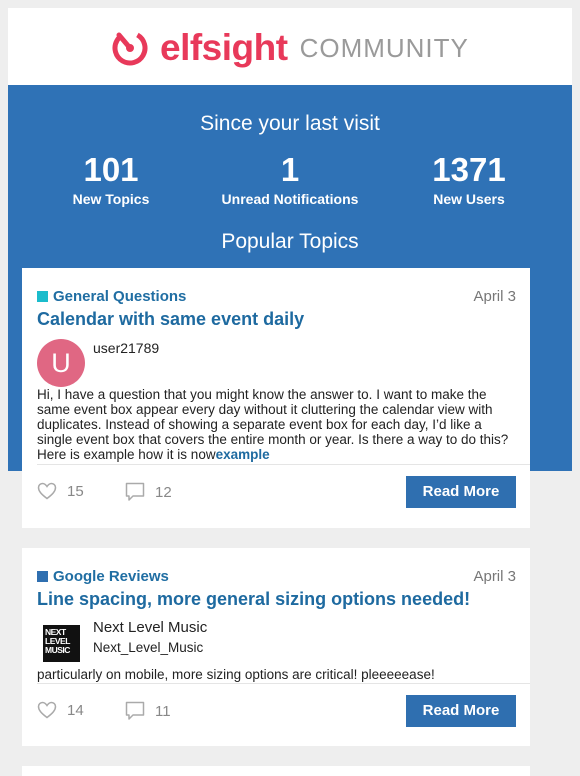 The height and width of the screenshot is (776, 580). I want to click on username: user21789, so click(126, 348).